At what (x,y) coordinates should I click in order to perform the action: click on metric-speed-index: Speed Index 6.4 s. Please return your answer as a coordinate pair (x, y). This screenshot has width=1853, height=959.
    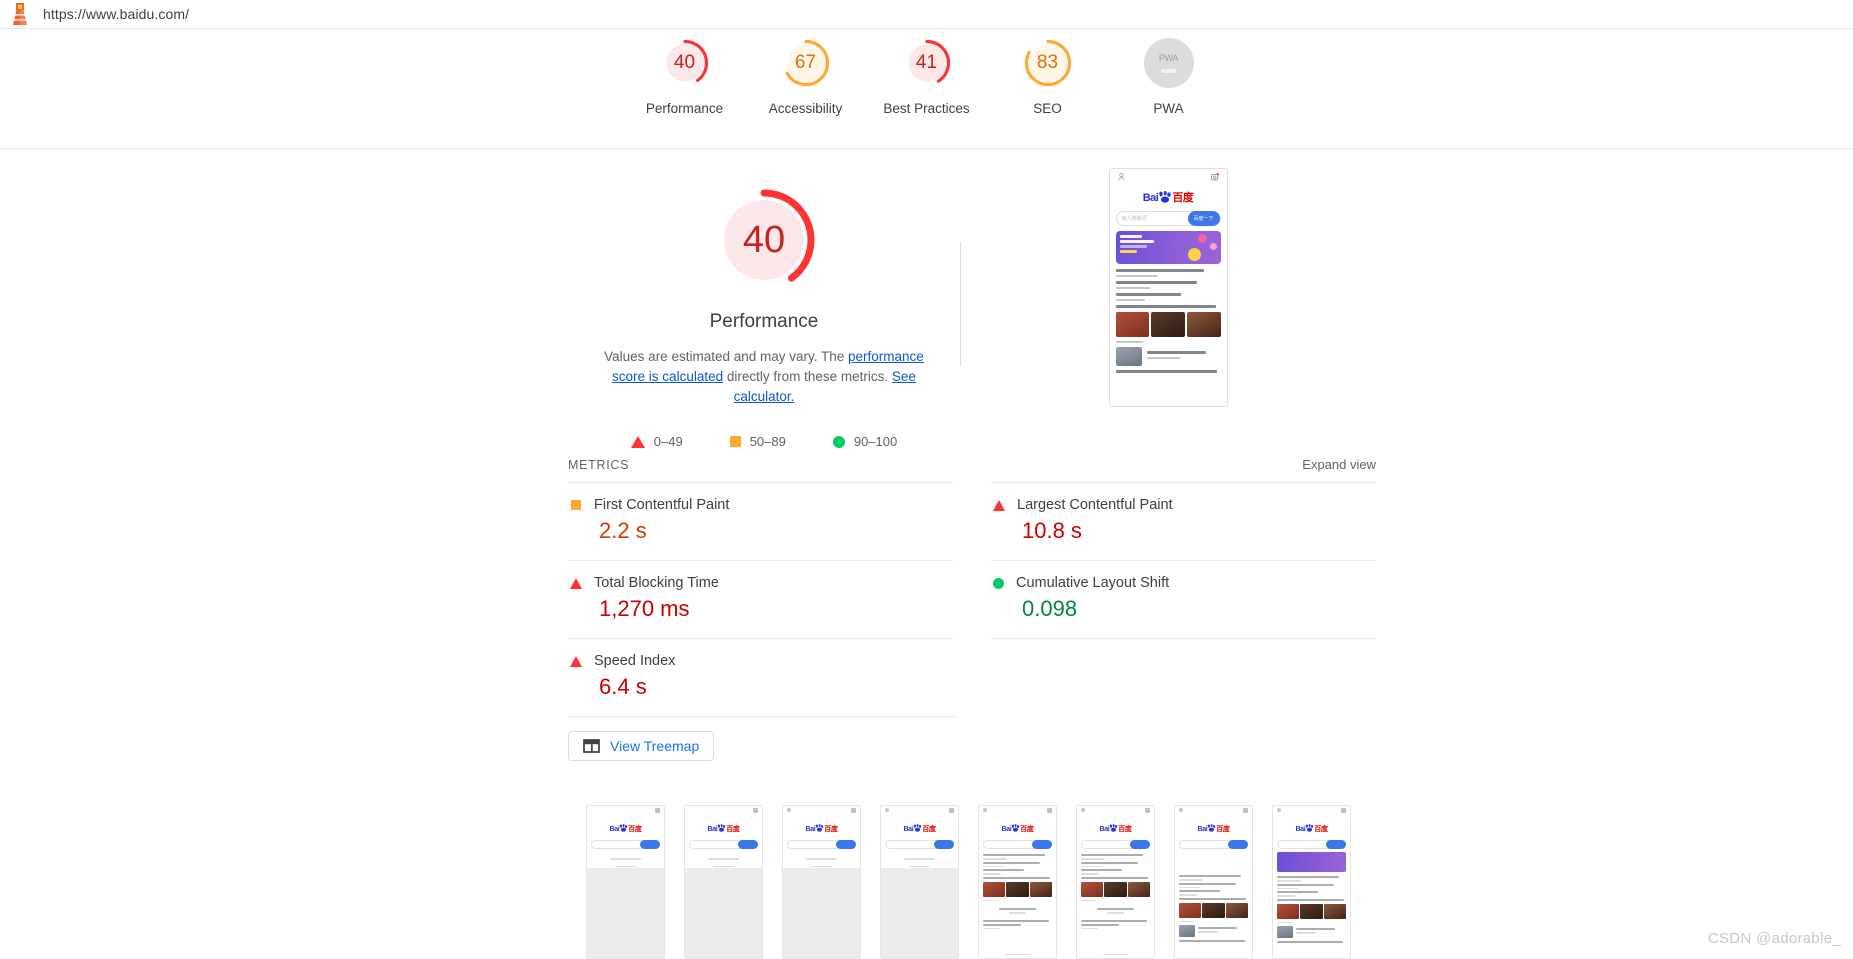
    Looking at the image, I should click on (760, 677).